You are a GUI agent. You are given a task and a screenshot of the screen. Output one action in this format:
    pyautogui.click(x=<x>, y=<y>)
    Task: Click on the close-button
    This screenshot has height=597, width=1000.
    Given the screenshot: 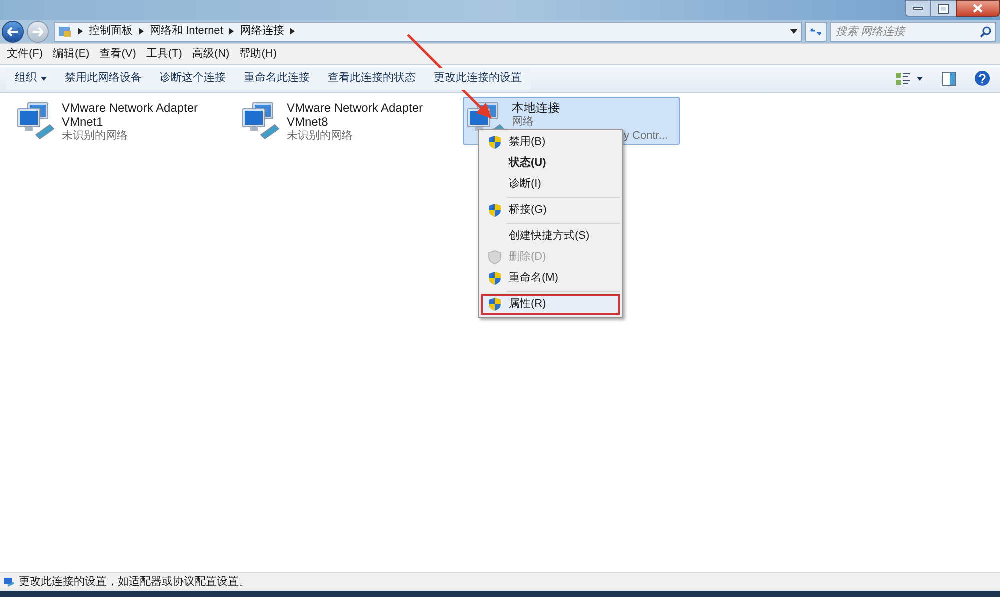 What is the action you would take?
    pyautogui.click(x=978, y=8)
    